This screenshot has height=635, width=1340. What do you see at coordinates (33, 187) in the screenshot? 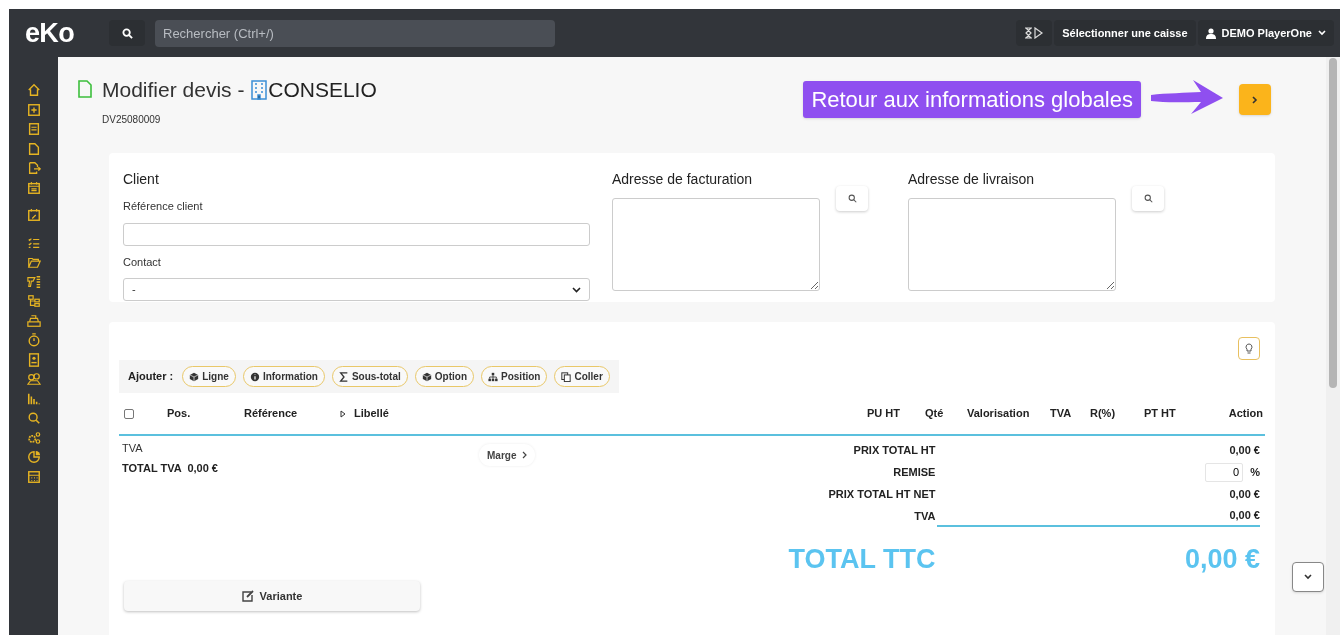
I see `calendar-icon` at bounding box center [33, 187].